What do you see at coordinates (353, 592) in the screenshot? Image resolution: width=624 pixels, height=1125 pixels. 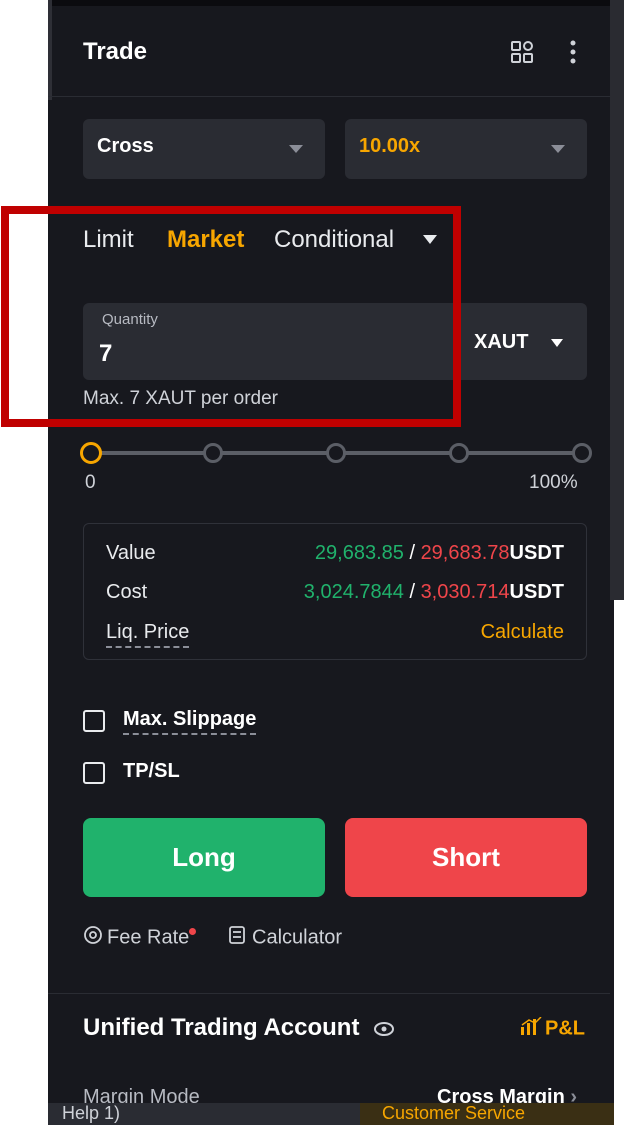 I see `cost-long: 3,024.7844` at bounding box center [353, 592].